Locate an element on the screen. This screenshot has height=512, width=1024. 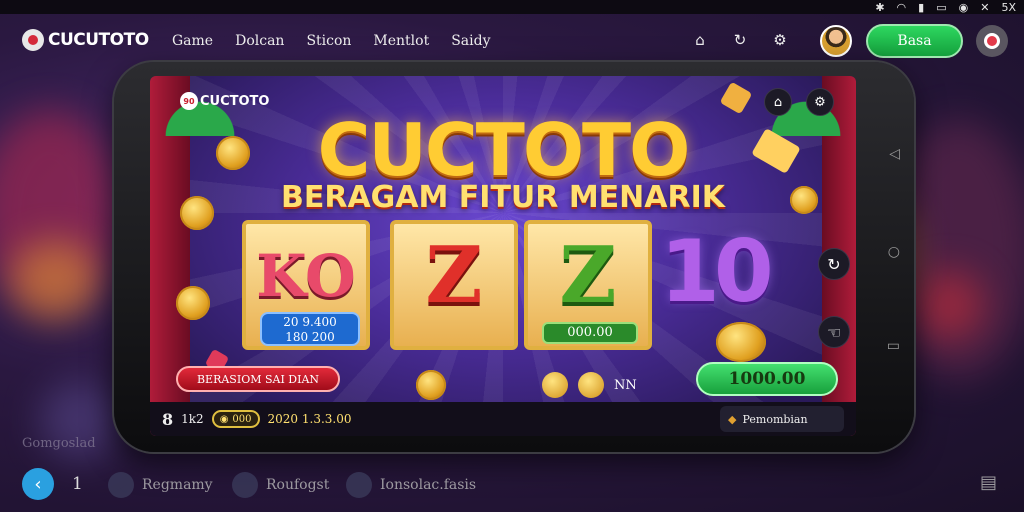
main-nav: Game Dolcan Sticon Mentlot Saidy is located at coordinates (331, 41).